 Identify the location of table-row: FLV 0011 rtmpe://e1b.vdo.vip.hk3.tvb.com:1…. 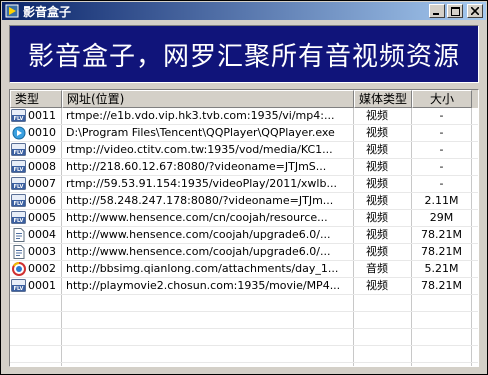
(244, 116).